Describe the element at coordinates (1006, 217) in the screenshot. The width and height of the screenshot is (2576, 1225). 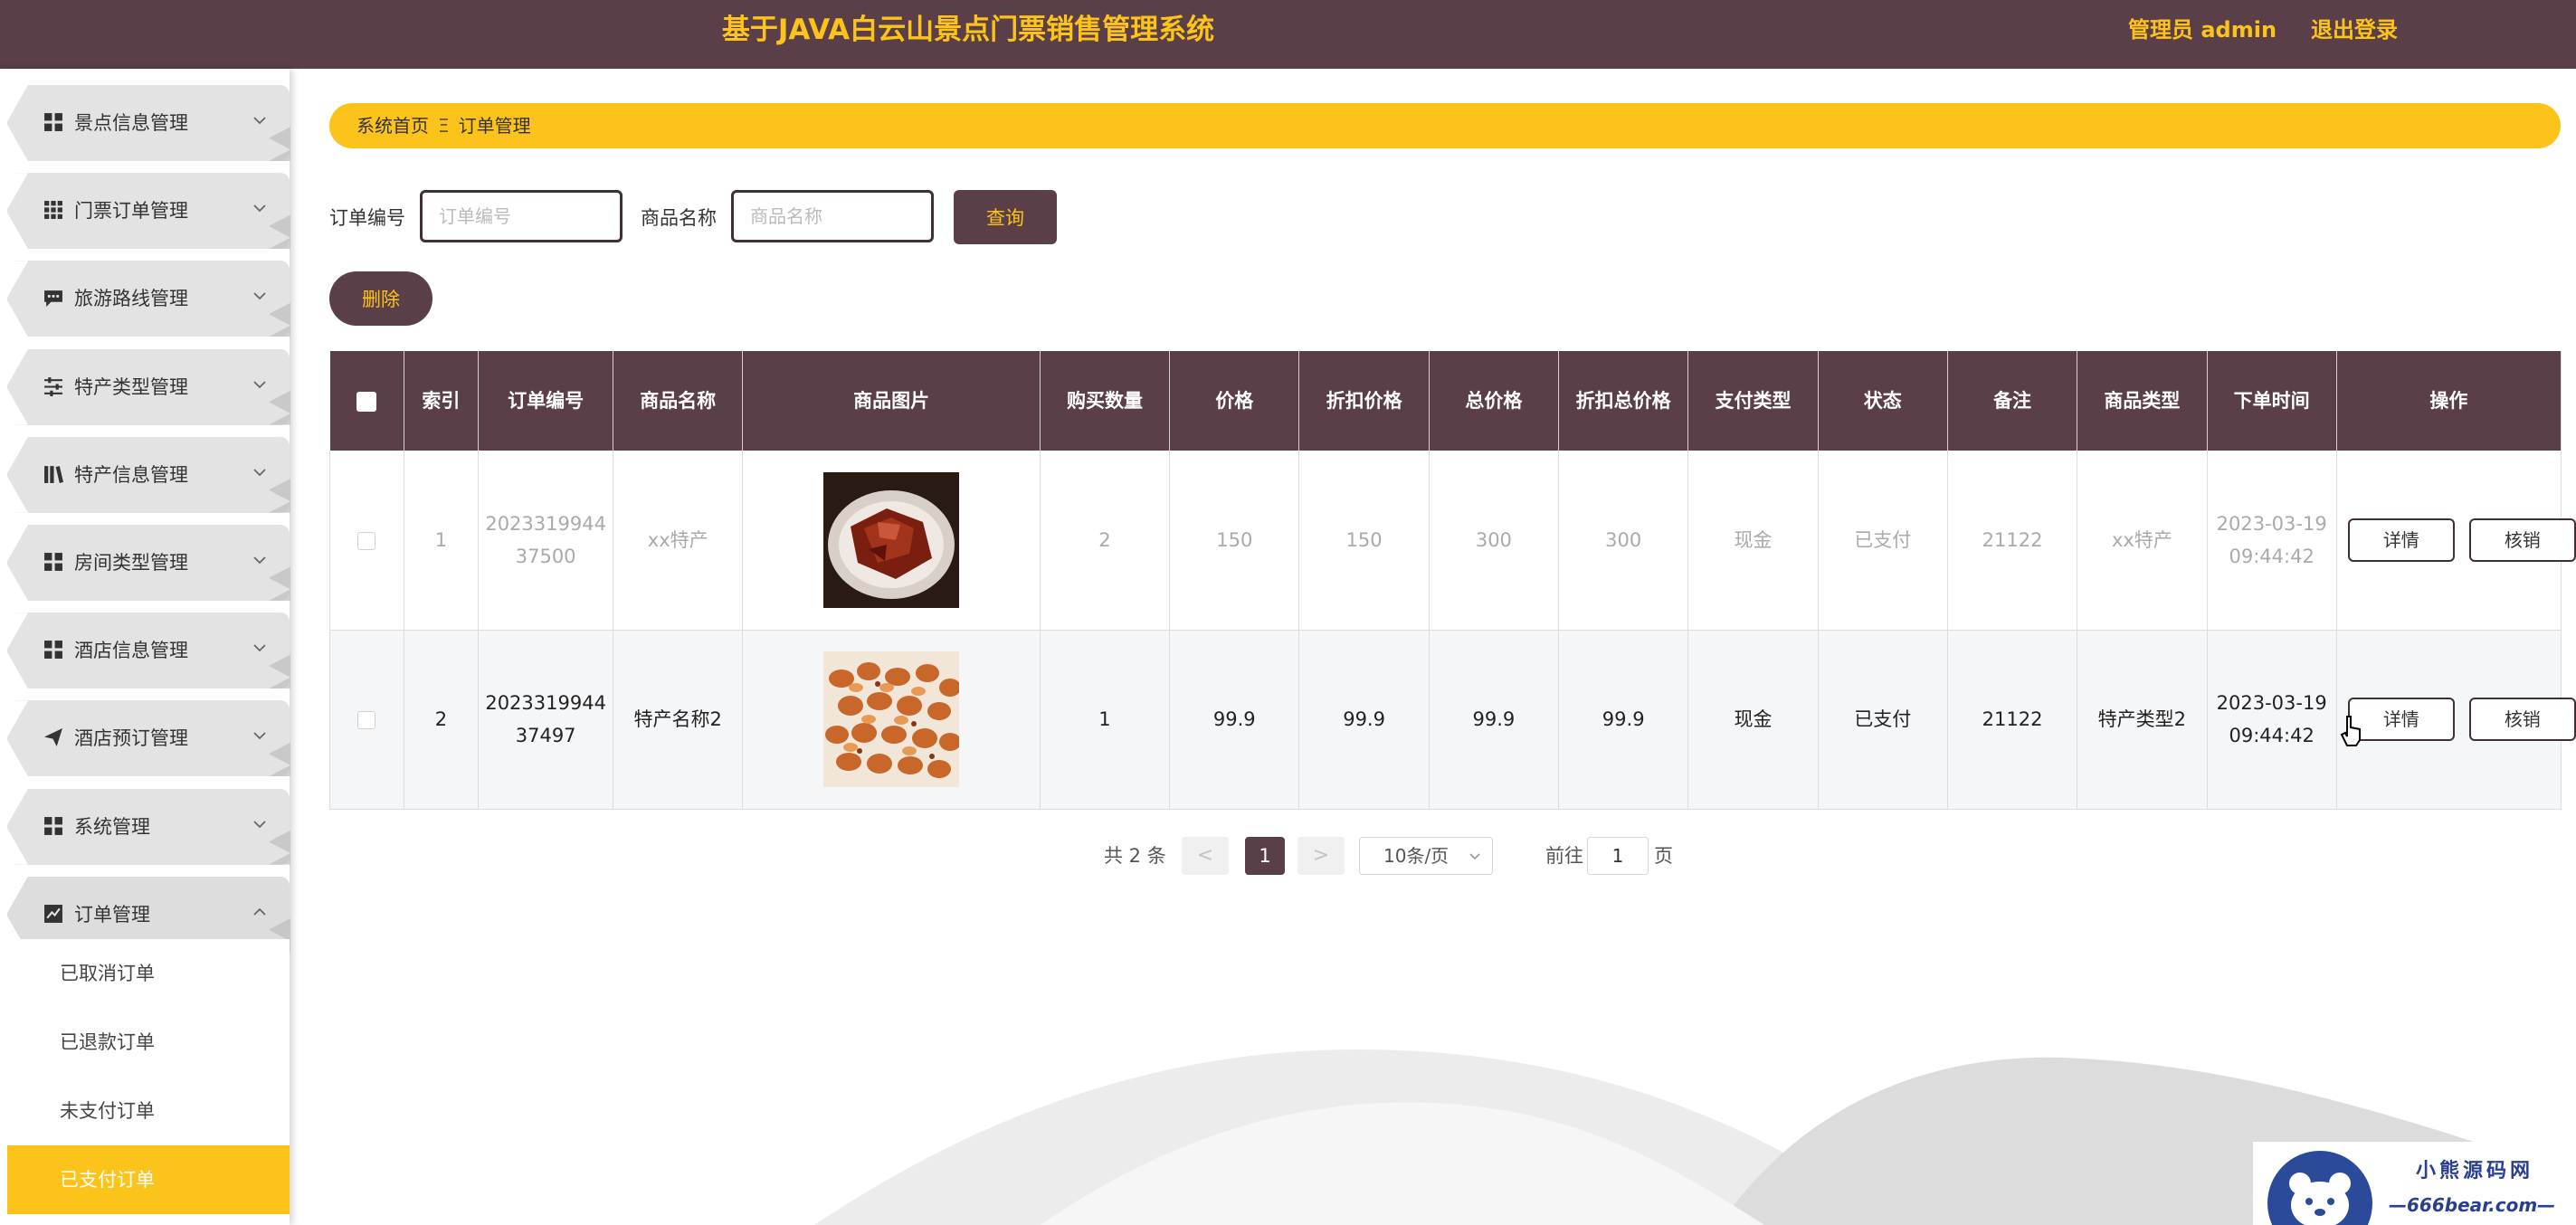
I see `query-button: 查询` at that location.